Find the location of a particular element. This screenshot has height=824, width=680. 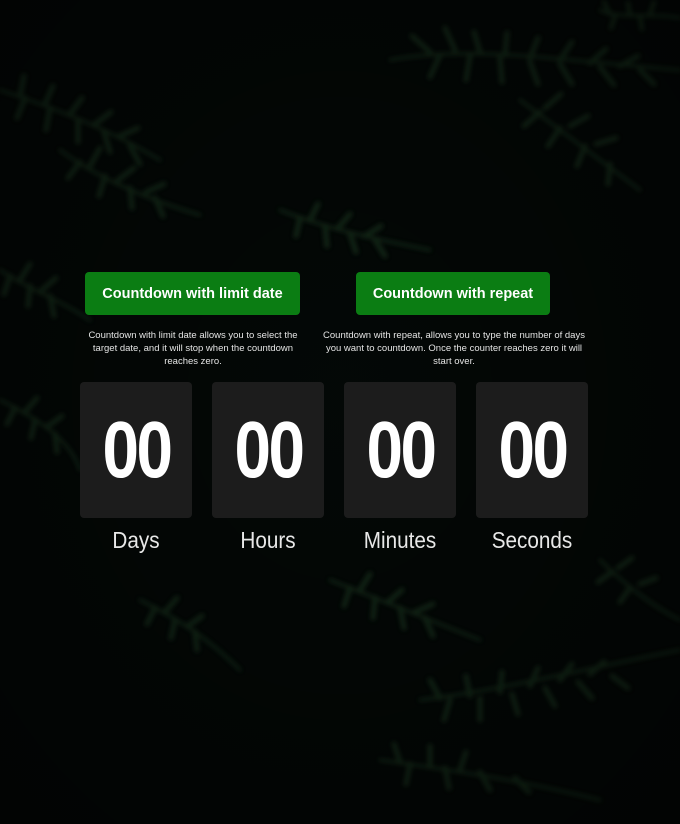

days-label: Days is located at coordinates (136, 540).